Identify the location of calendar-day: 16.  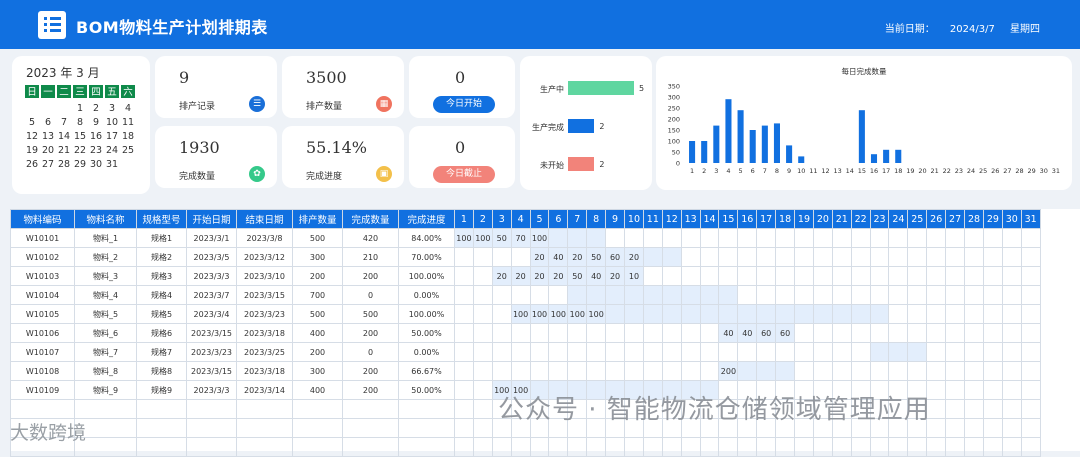
(96, 136).